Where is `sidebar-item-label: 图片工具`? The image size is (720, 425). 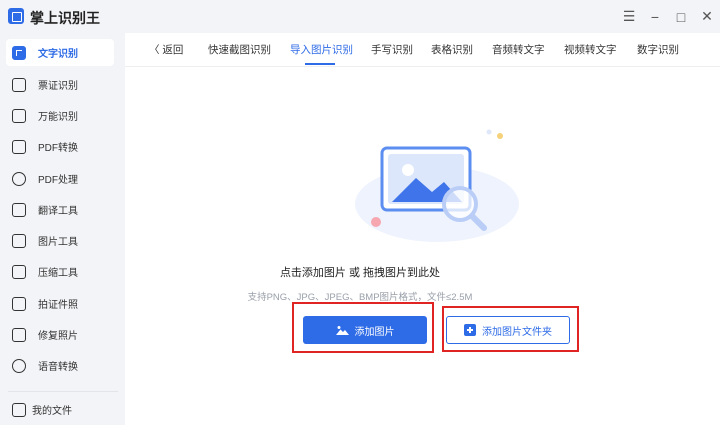
sidebar-item-label: 图片工具 is located at coordinates (58, 242).